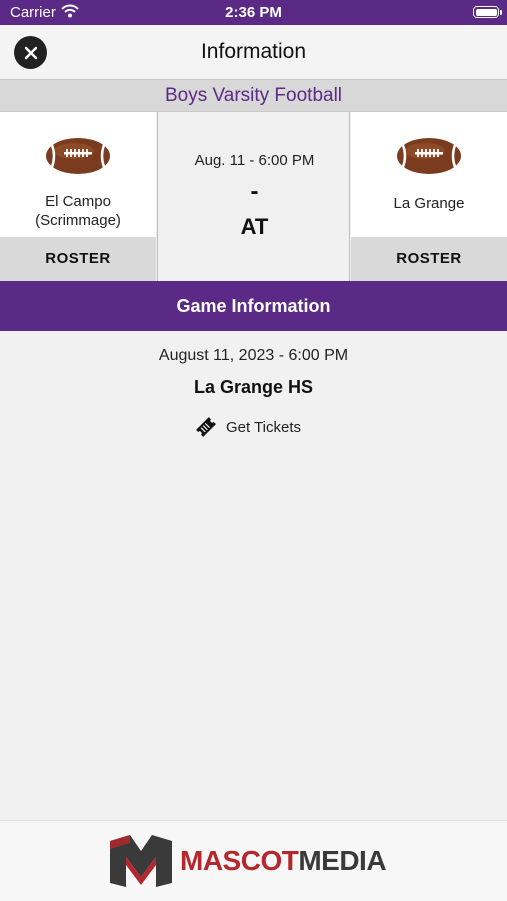  Describe the element at coordinates (206, 427) in the screenshot. I see `ticket-icon` at that location.